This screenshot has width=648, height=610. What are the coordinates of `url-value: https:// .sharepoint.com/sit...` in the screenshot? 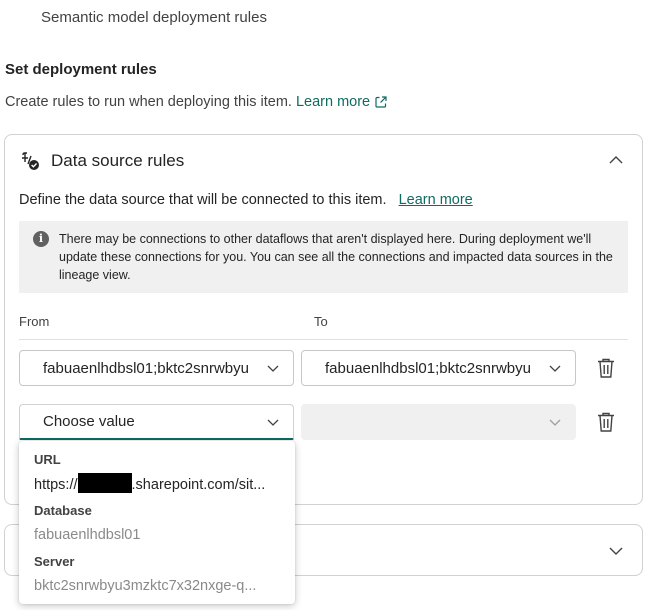 It's located at (157, 484).